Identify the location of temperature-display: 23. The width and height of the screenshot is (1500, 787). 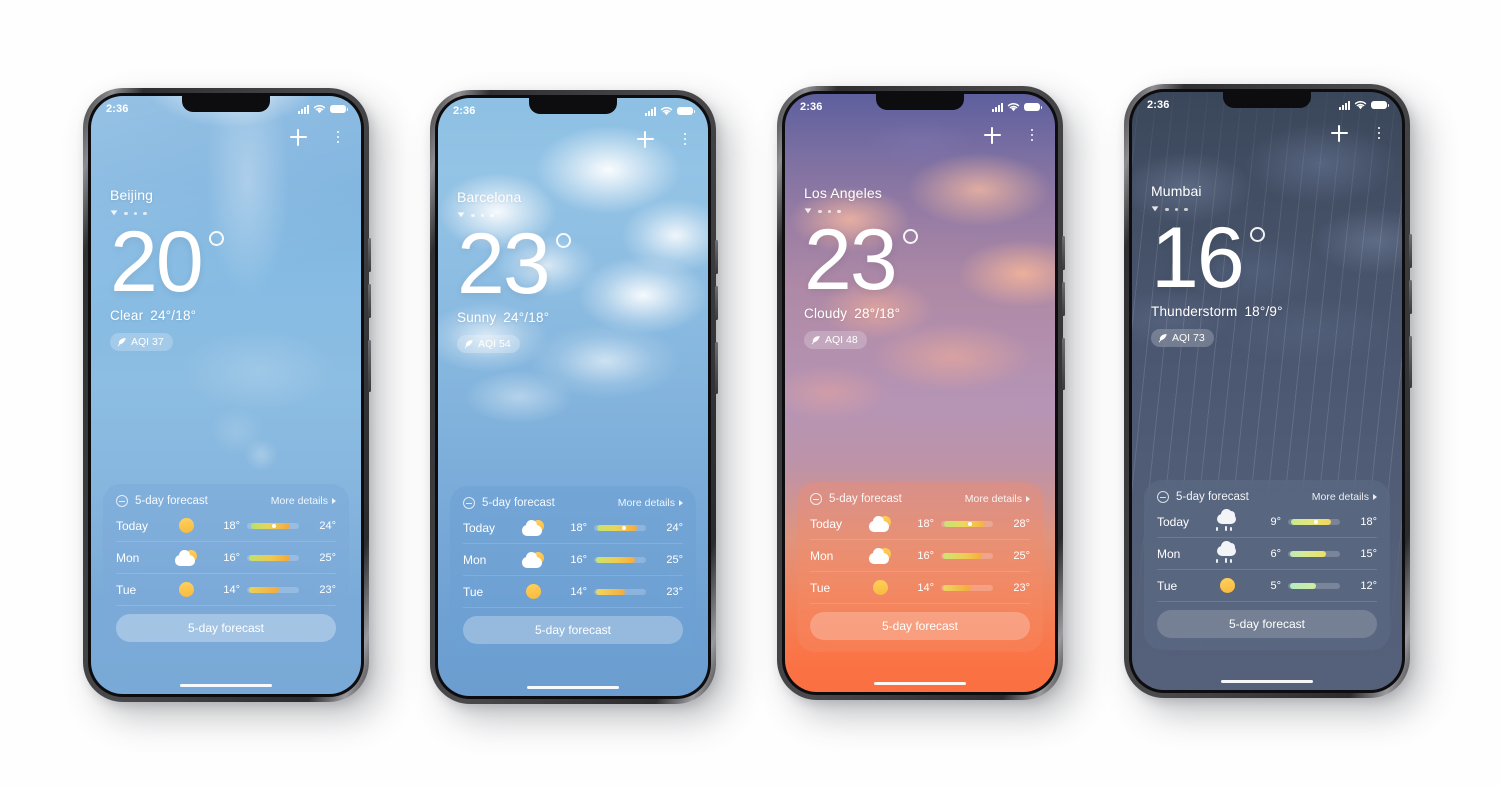
(920, 260).